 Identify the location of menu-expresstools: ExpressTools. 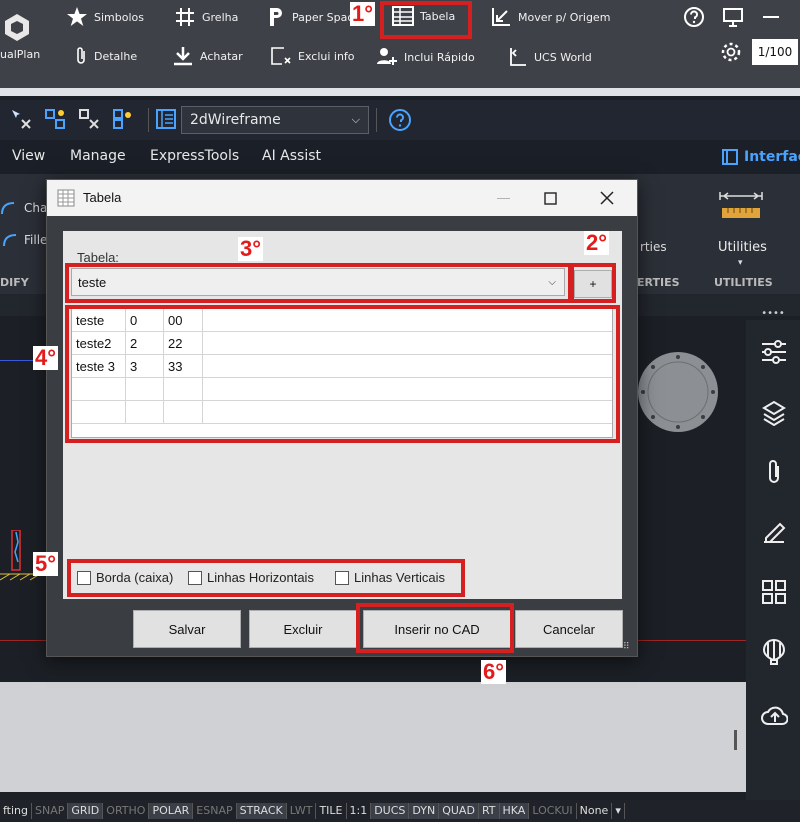
(194, 156).